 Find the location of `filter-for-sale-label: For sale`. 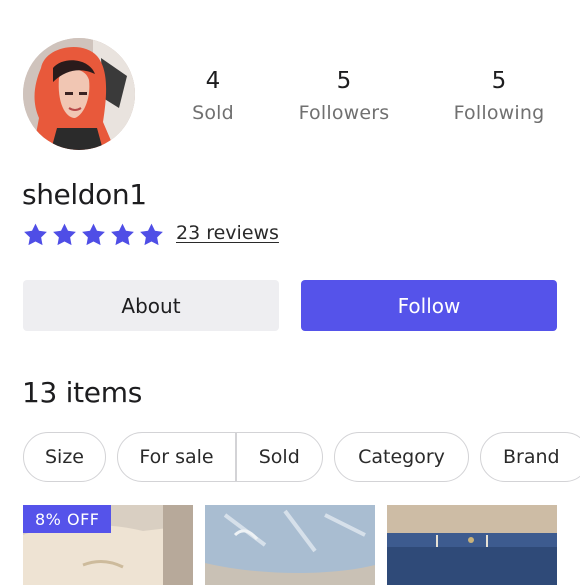

filter-for-sale-label: For sale is located at coordinates (176, 457).